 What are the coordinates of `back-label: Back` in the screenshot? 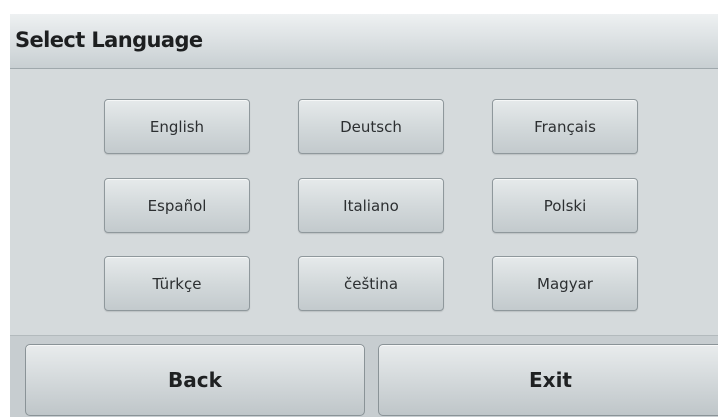 It's located at (195, 380).